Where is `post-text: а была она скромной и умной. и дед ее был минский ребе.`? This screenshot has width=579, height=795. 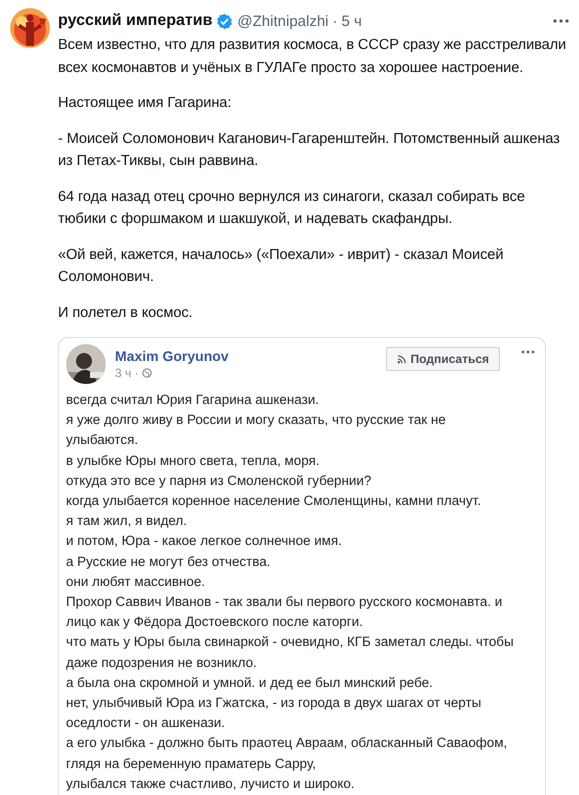
post-text: а была она скромной и умной. и дед ее был минский ребе. is located at coordinates (250, 683).